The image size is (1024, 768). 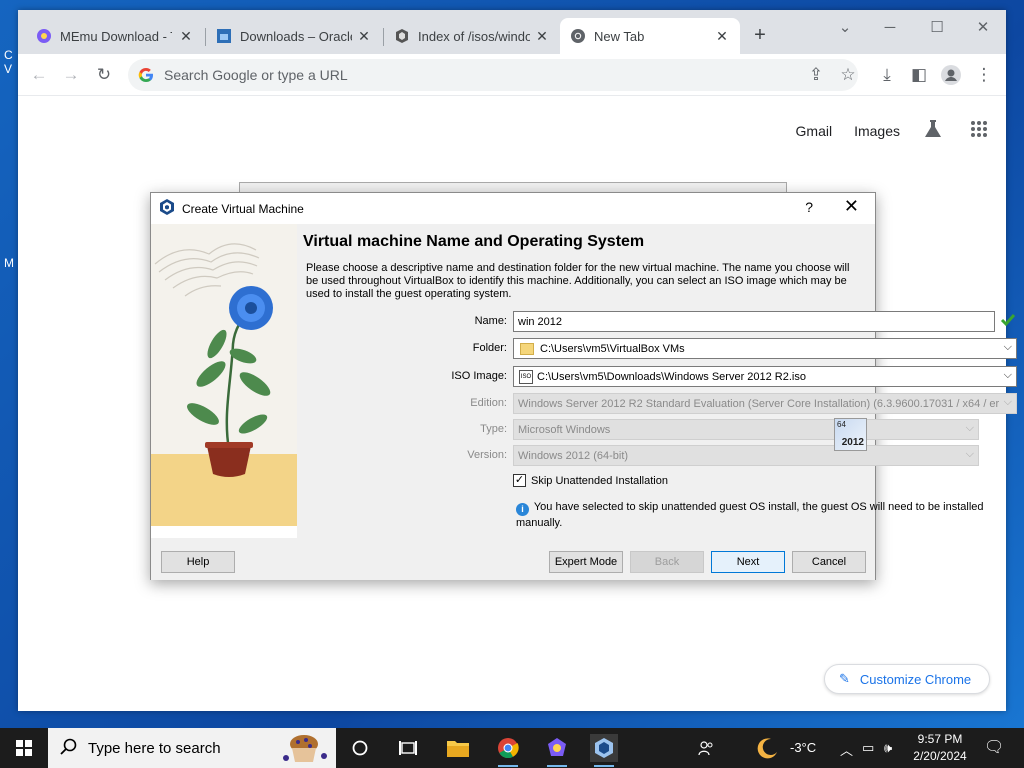 I want to click on folder-icon, so click(x=527, y=348).